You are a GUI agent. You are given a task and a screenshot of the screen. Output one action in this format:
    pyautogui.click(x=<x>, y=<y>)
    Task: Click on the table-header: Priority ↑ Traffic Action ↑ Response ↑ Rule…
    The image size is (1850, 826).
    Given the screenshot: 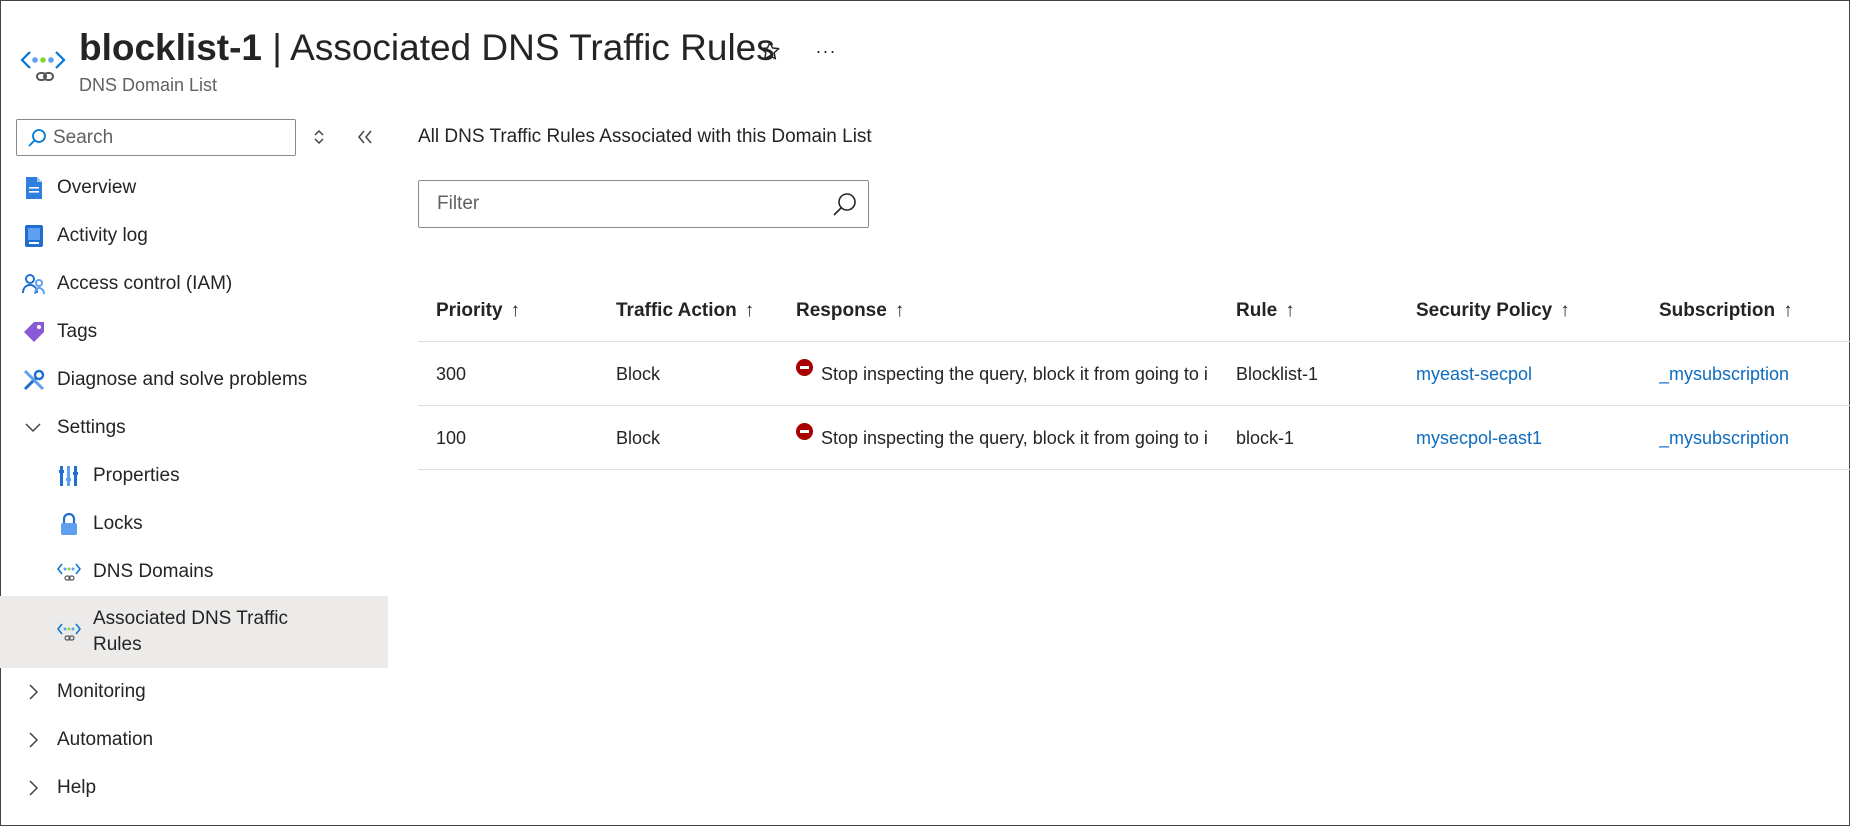 What is the action you would take?
    pyautogui.click(x=1134, y=311)
    